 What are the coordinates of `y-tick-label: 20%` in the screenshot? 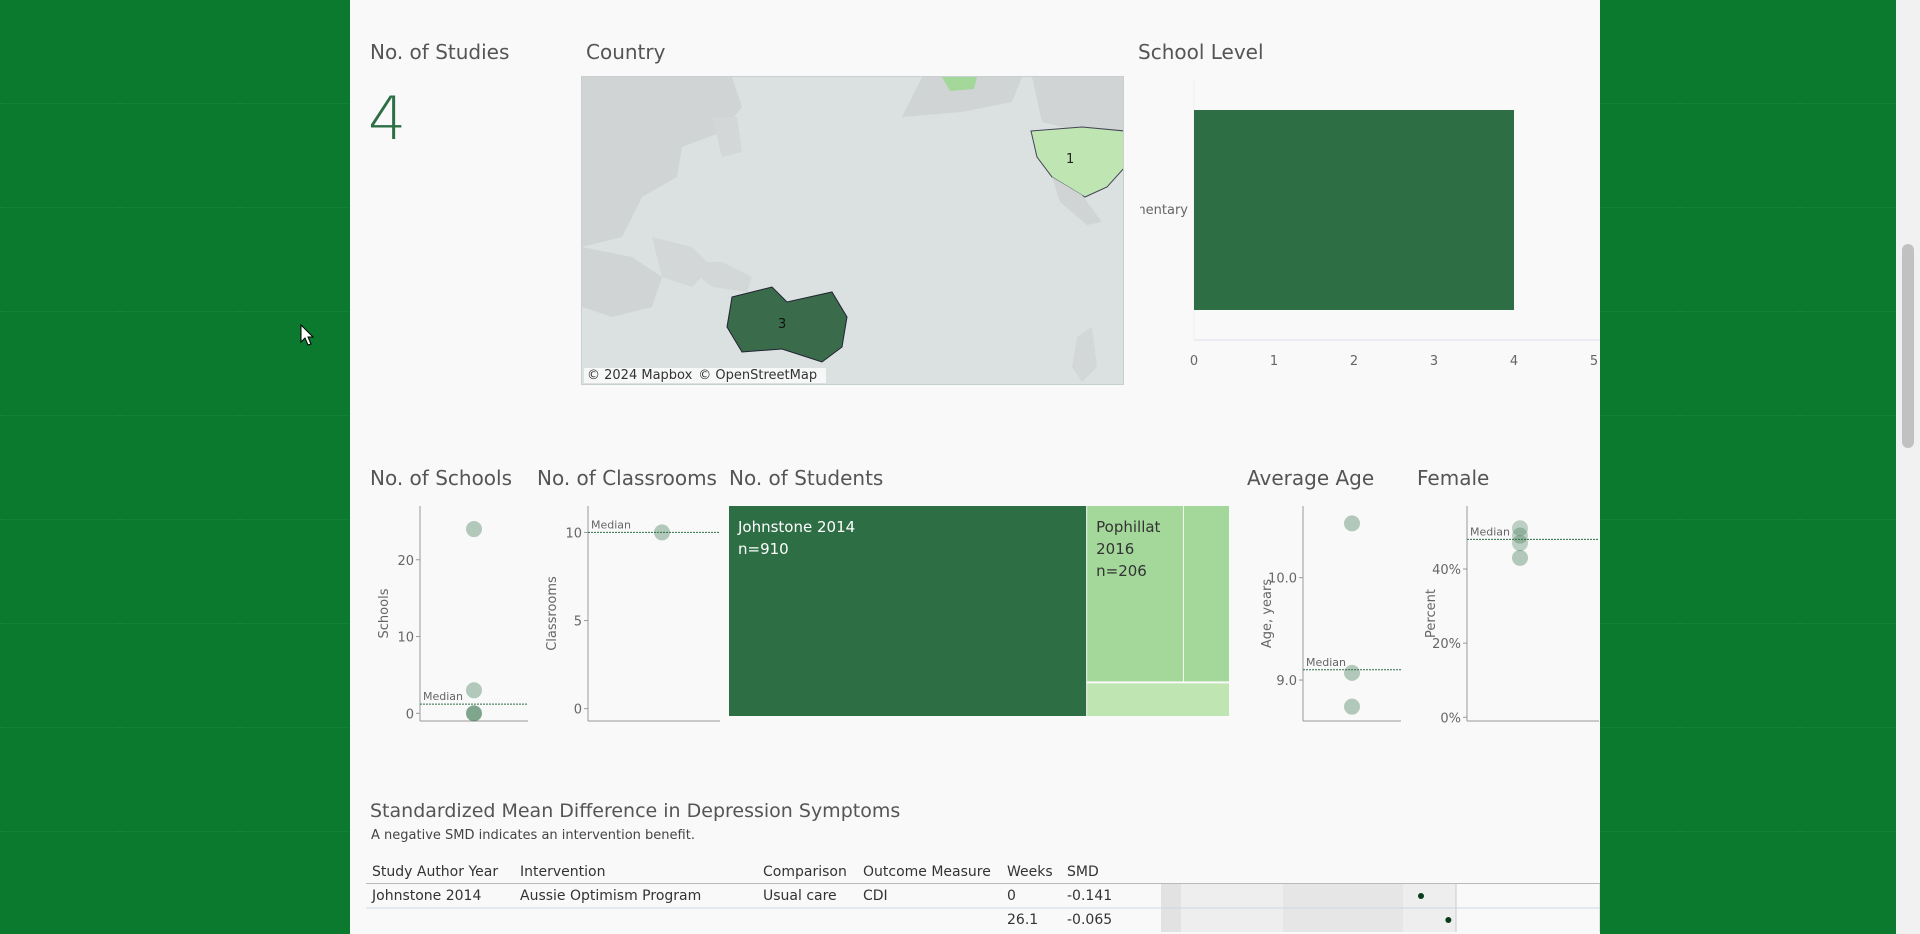 It's located at (1446, 644).